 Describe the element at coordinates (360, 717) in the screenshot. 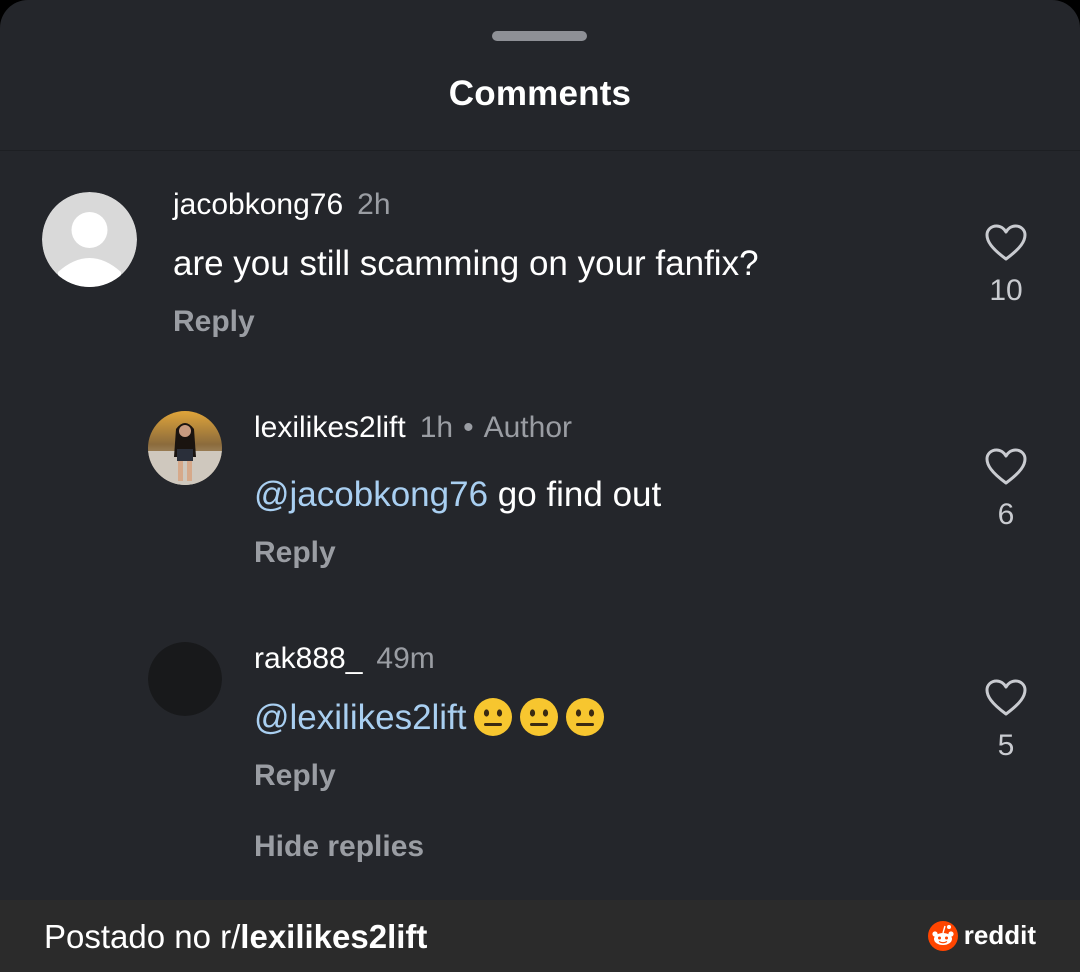

I see `mention-link: @lexilikes2lift` at that location.